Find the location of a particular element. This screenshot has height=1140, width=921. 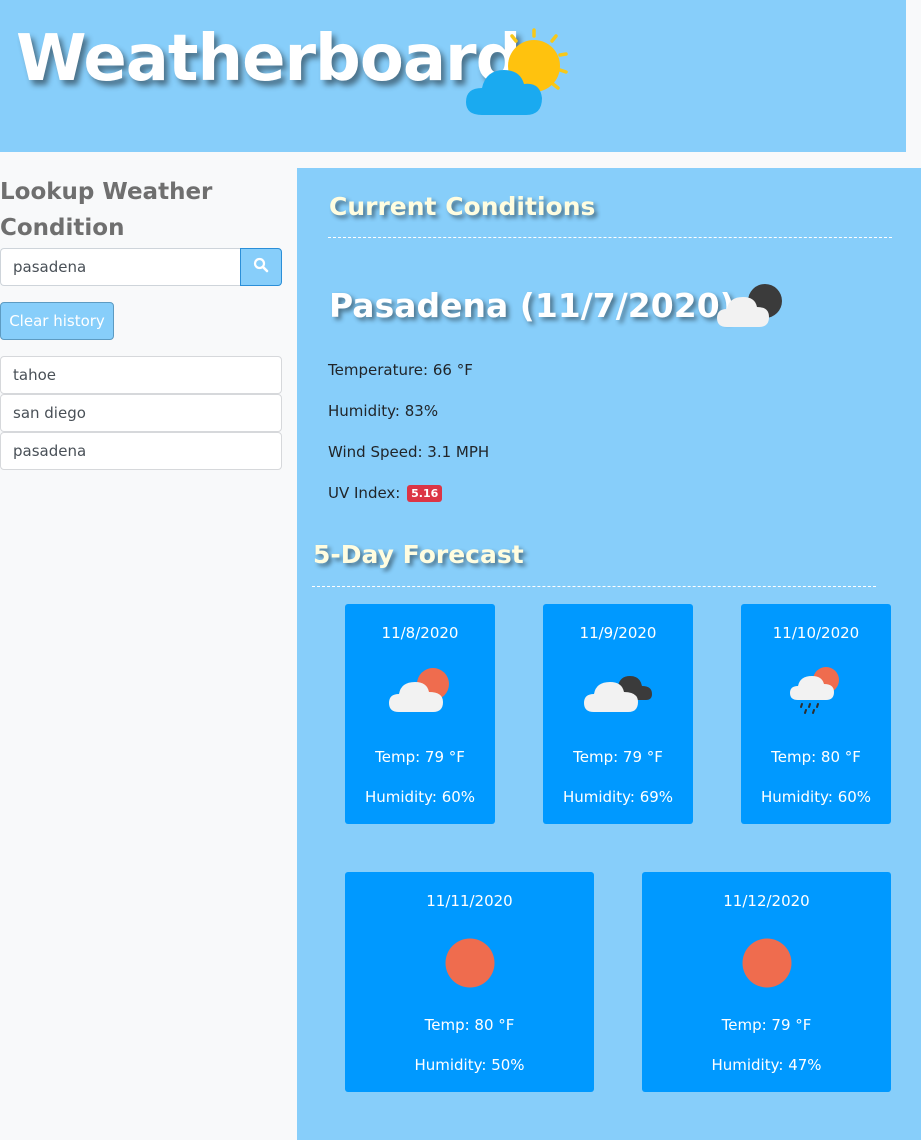

clear-history-button: Clear history is located at coordinates (57, 321).